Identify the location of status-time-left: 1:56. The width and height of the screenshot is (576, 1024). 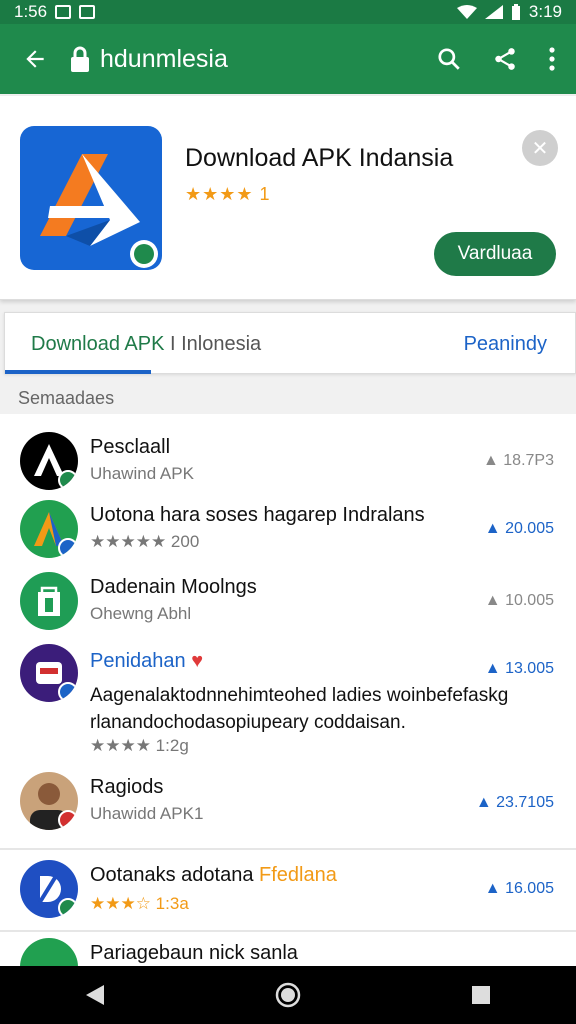
(31, 11).